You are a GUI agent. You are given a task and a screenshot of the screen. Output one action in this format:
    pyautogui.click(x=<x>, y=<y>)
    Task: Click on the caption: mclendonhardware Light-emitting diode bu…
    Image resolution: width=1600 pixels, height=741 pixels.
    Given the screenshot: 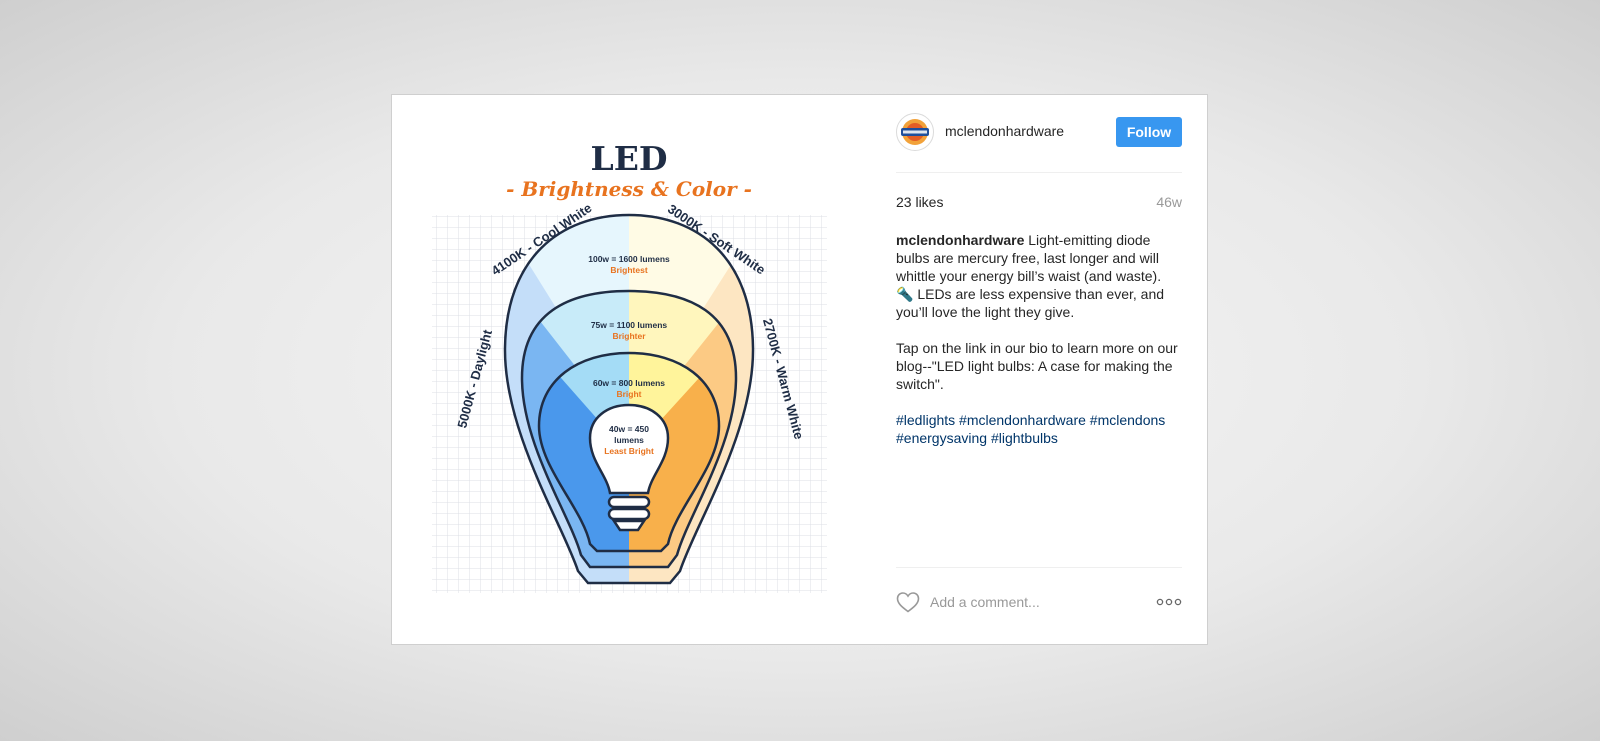 What is the action you would take?
    pyautogui.click(x=1039, y=348)
    